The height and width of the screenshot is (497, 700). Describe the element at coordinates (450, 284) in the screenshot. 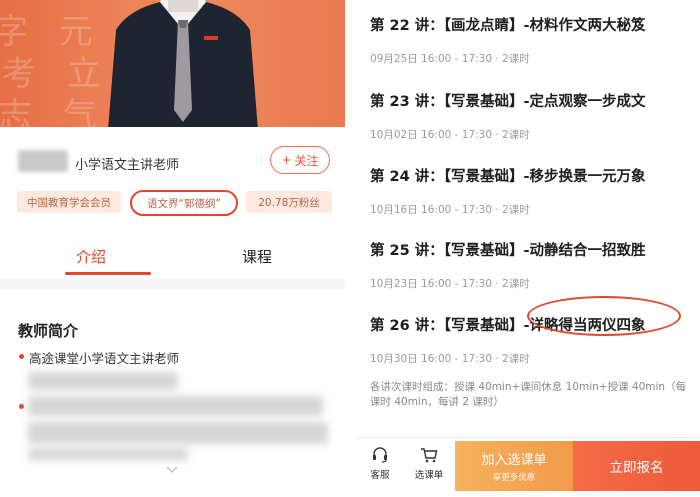

I see `lesson-time: 10月23日 16:00 - 17:30 · 2课时` at that location.